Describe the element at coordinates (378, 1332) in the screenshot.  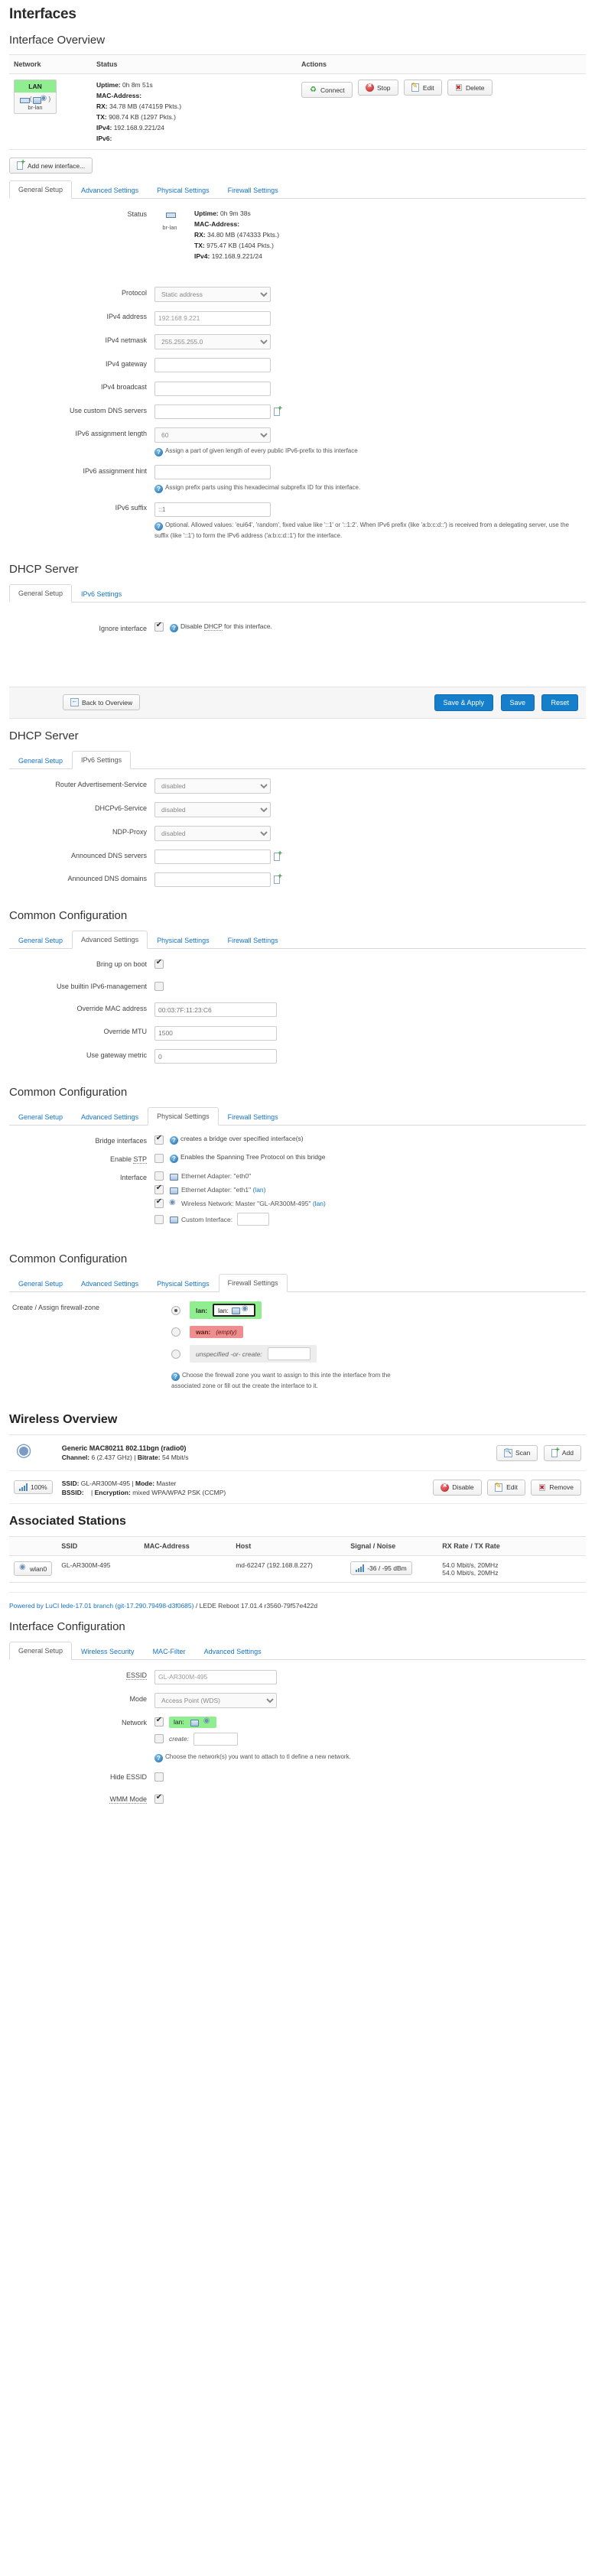
I see `zone-option-wan: wan: (empty)` at that location.